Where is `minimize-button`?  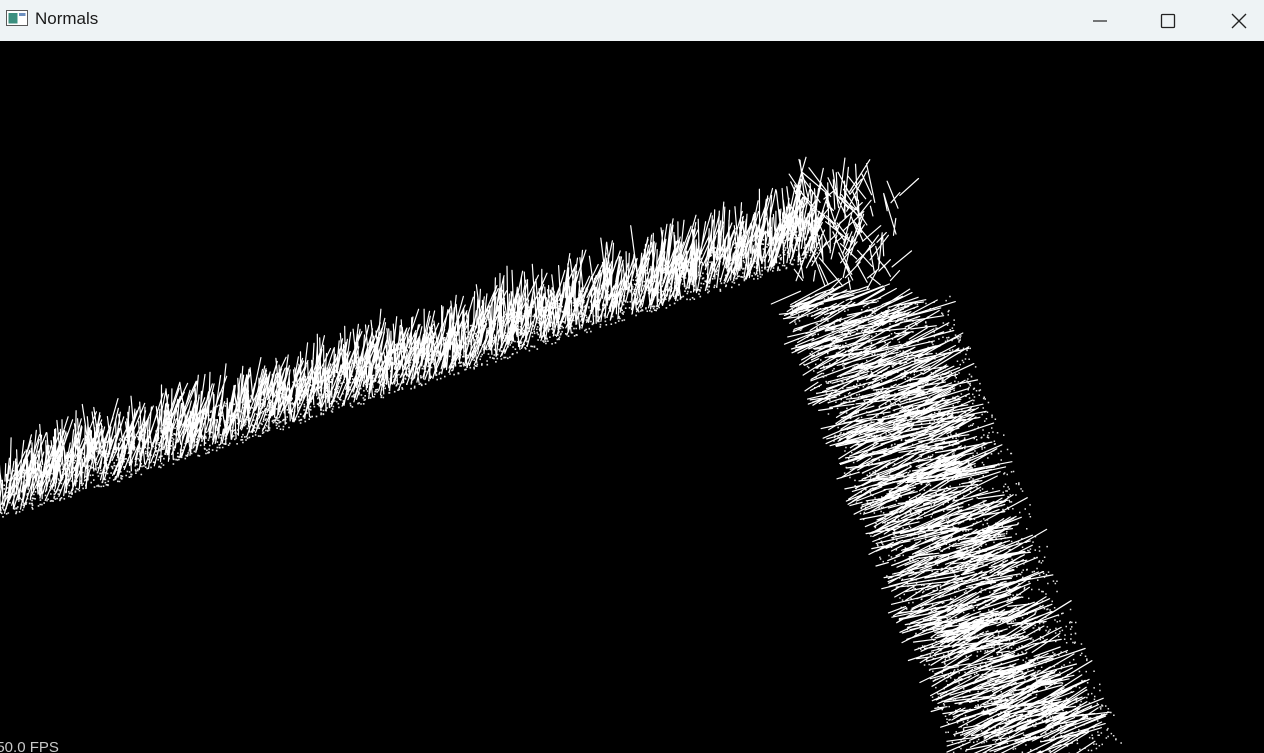 minimize-button is located at coordinates (1100, 20).